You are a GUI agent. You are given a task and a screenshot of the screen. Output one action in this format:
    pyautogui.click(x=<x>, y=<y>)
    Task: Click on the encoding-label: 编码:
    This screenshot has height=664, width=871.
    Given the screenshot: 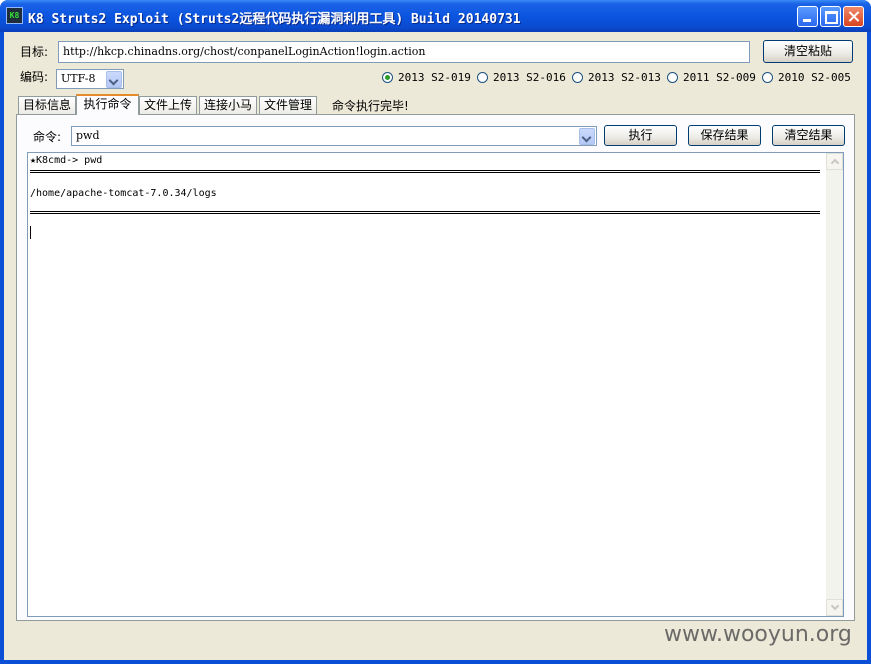 What is the action you would take?
    pyautogui.click(x=34, y=77)
    